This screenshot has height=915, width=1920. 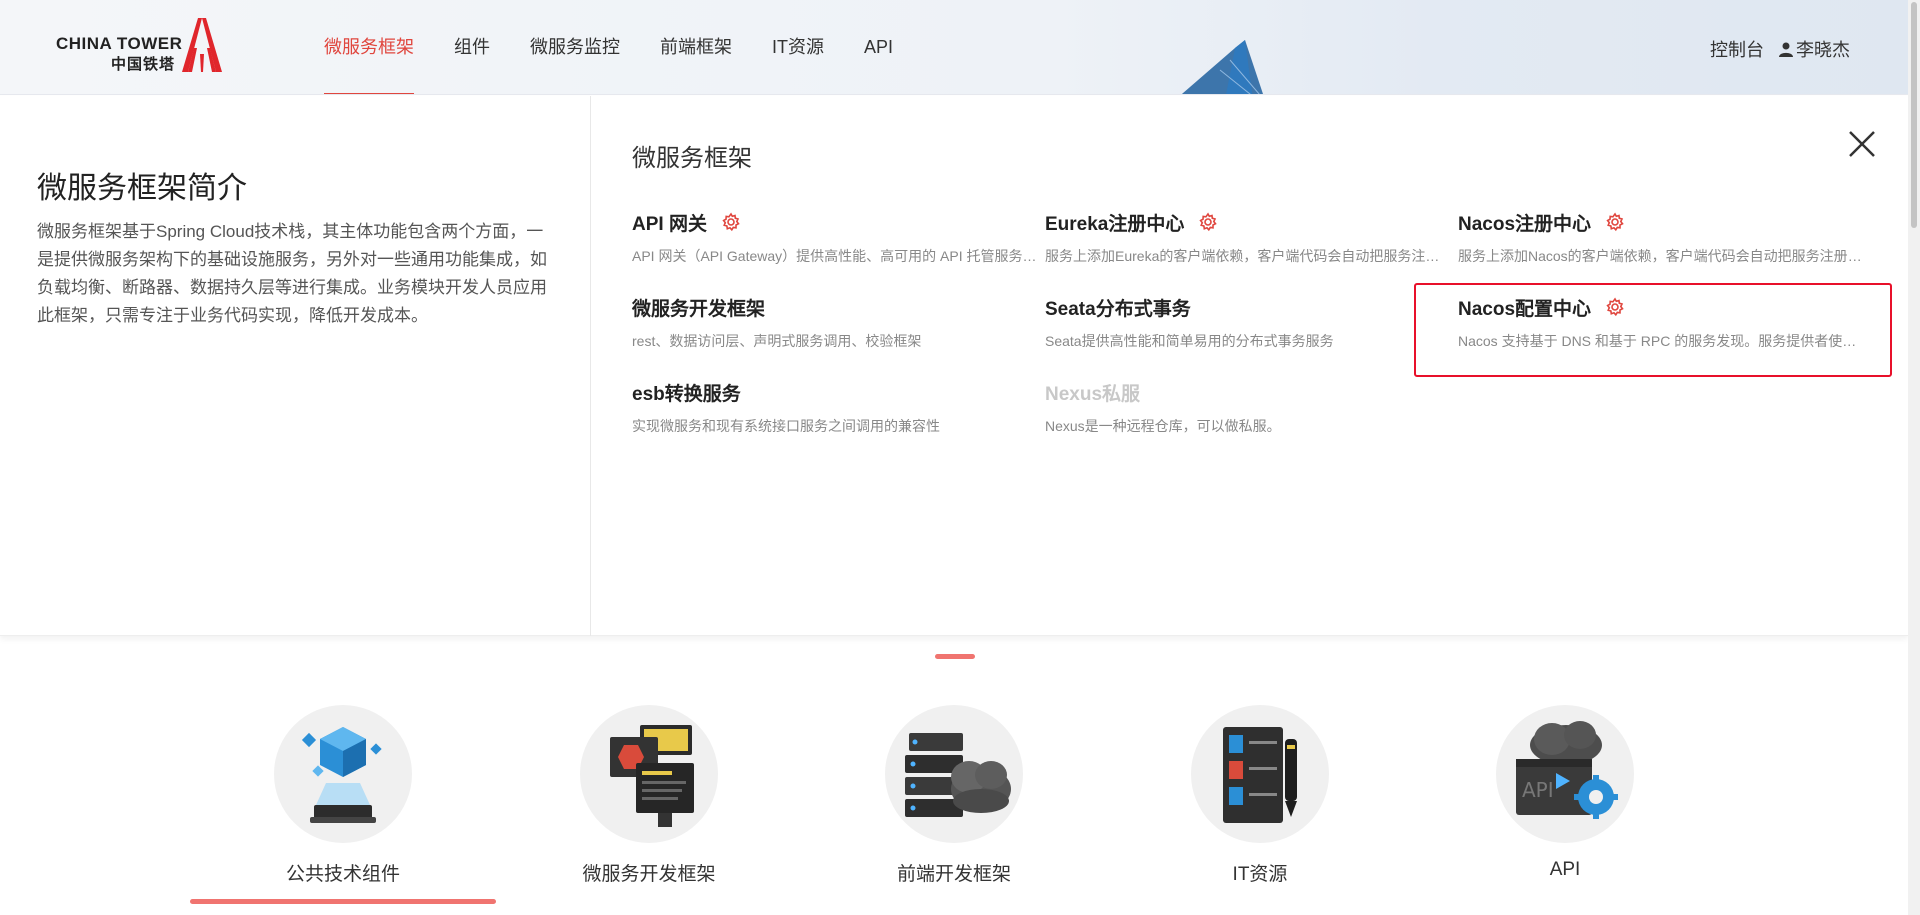 What do you see at coordinates (798, 47) in the screenshot?
I see `nav-it-resources: IT资源` at bounding box center [798, 47].